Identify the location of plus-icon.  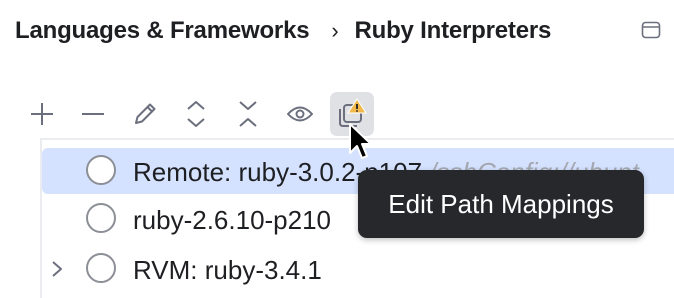
(42, 114).